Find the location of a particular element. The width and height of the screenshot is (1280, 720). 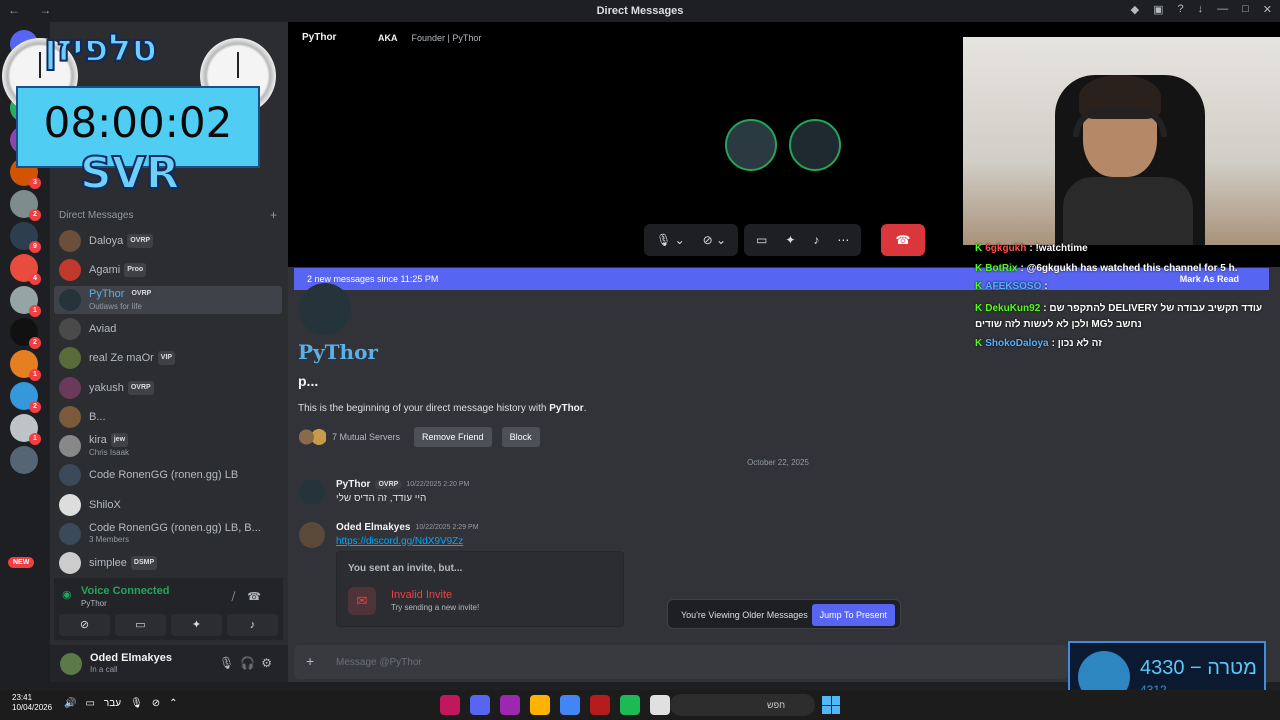

message-input: Message @PyThor is located at coordinates (379, 662).